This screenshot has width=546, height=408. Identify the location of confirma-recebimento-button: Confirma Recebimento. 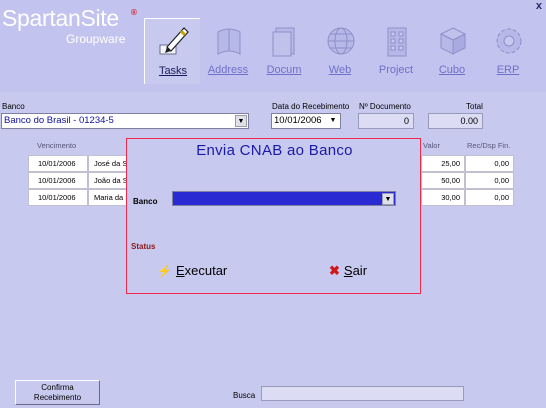
(57, 392).